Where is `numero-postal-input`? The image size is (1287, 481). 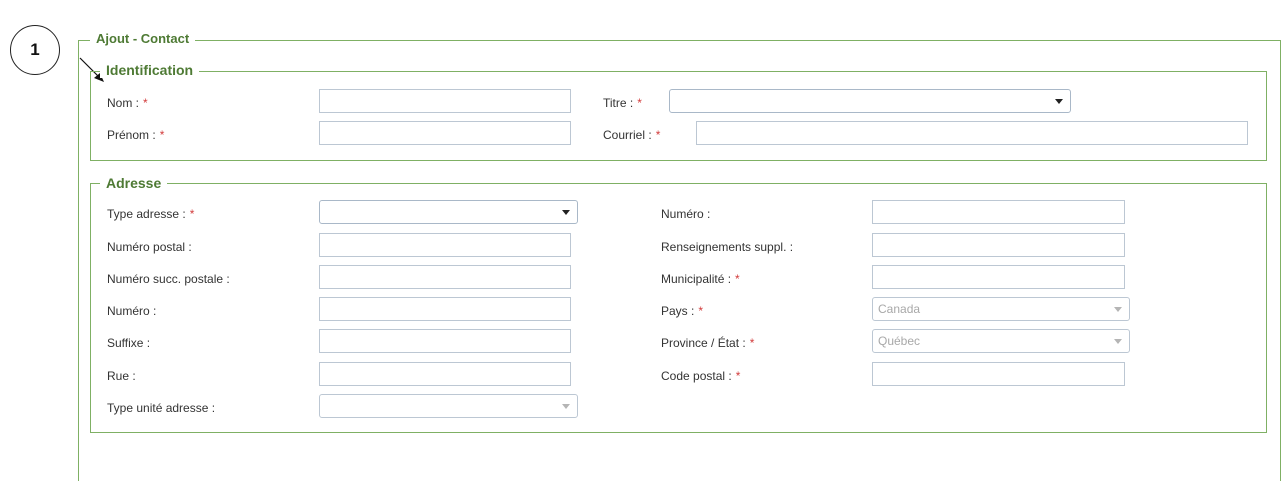
numero-postal-input is located at coordinates (445, 245).